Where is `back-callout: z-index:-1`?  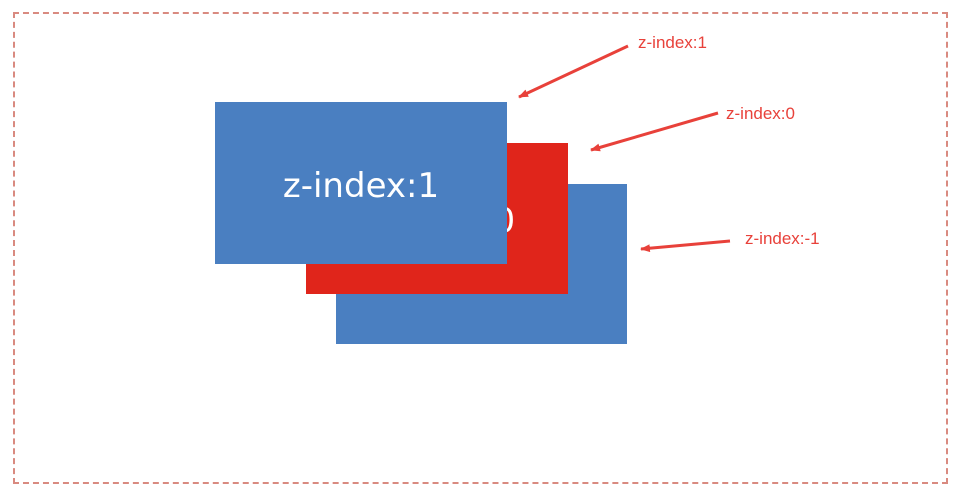
back-callout: z-index:-1 is located at coordinates (782, 238).